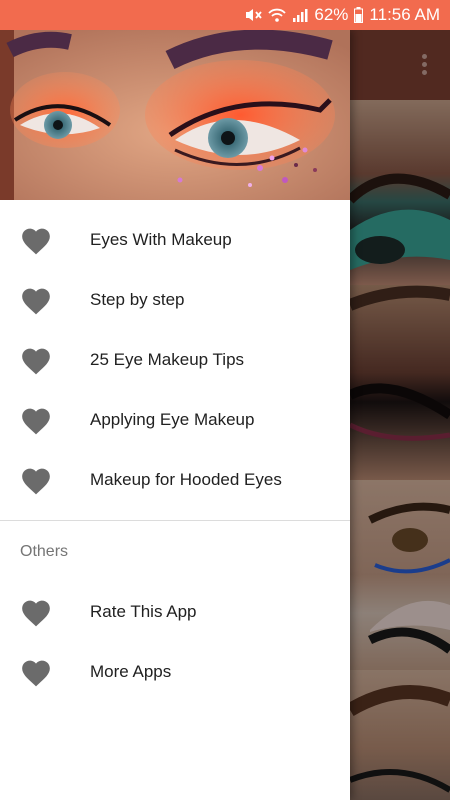 This screenshot has height=800, width=450. I want to click on wifi-icon, so click(277, 15).